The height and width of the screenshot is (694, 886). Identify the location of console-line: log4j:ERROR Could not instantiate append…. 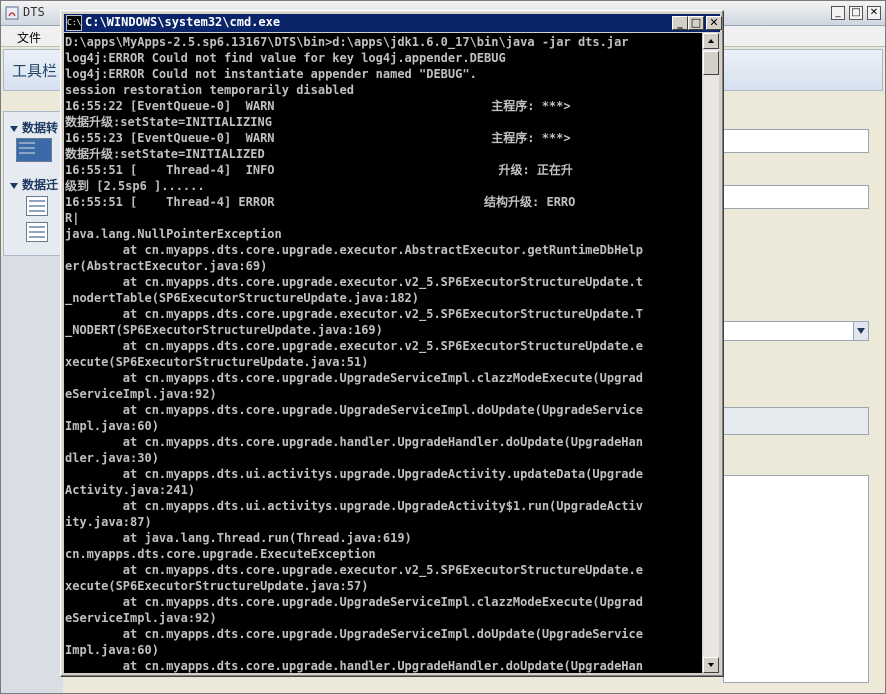
(271, 74).